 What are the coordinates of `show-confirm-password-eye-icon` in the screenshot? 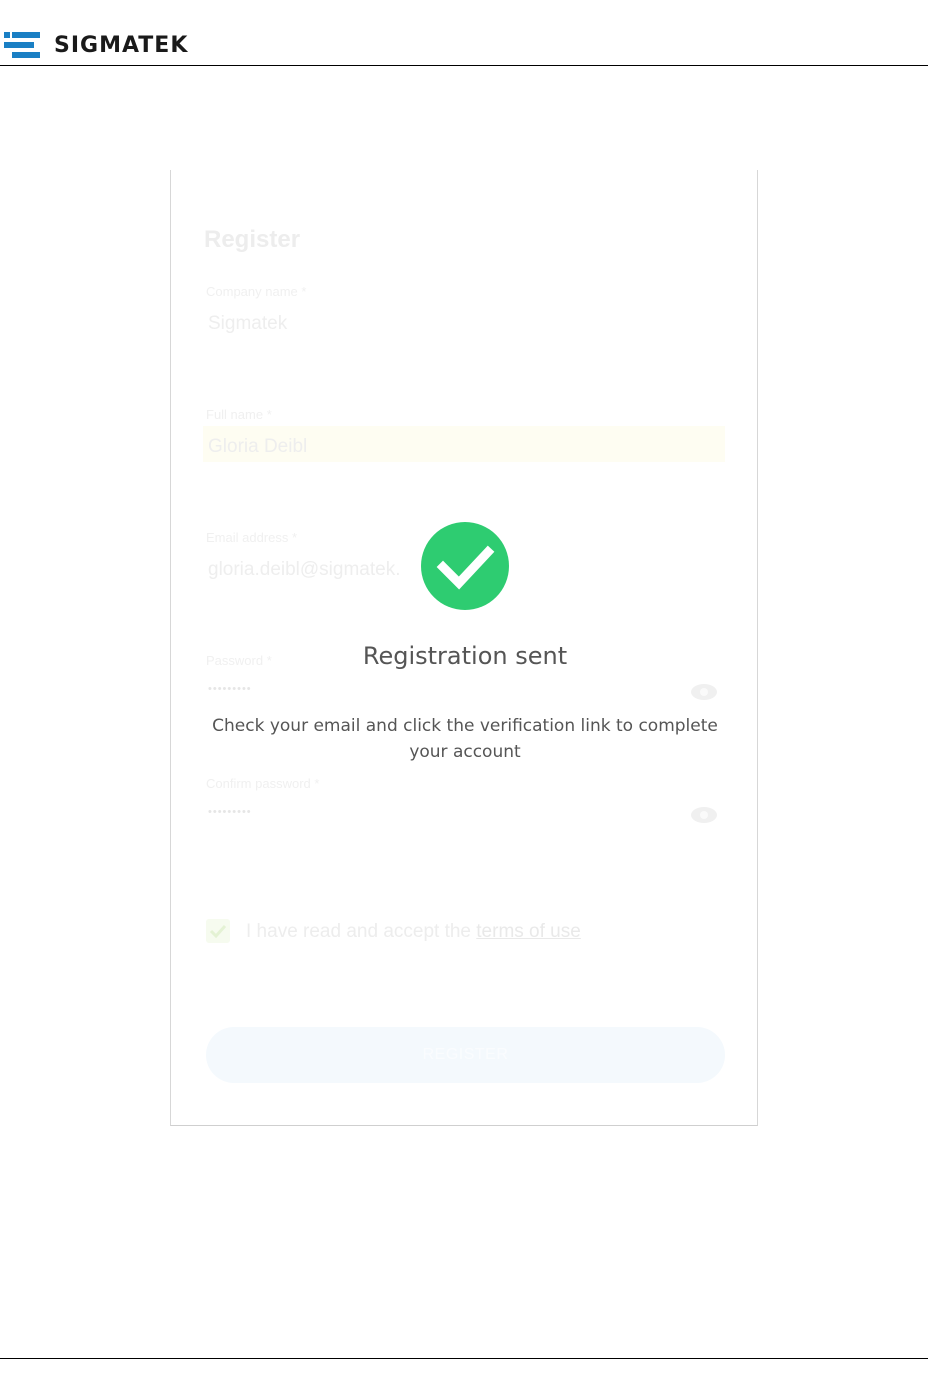 It's located at (704, 815).